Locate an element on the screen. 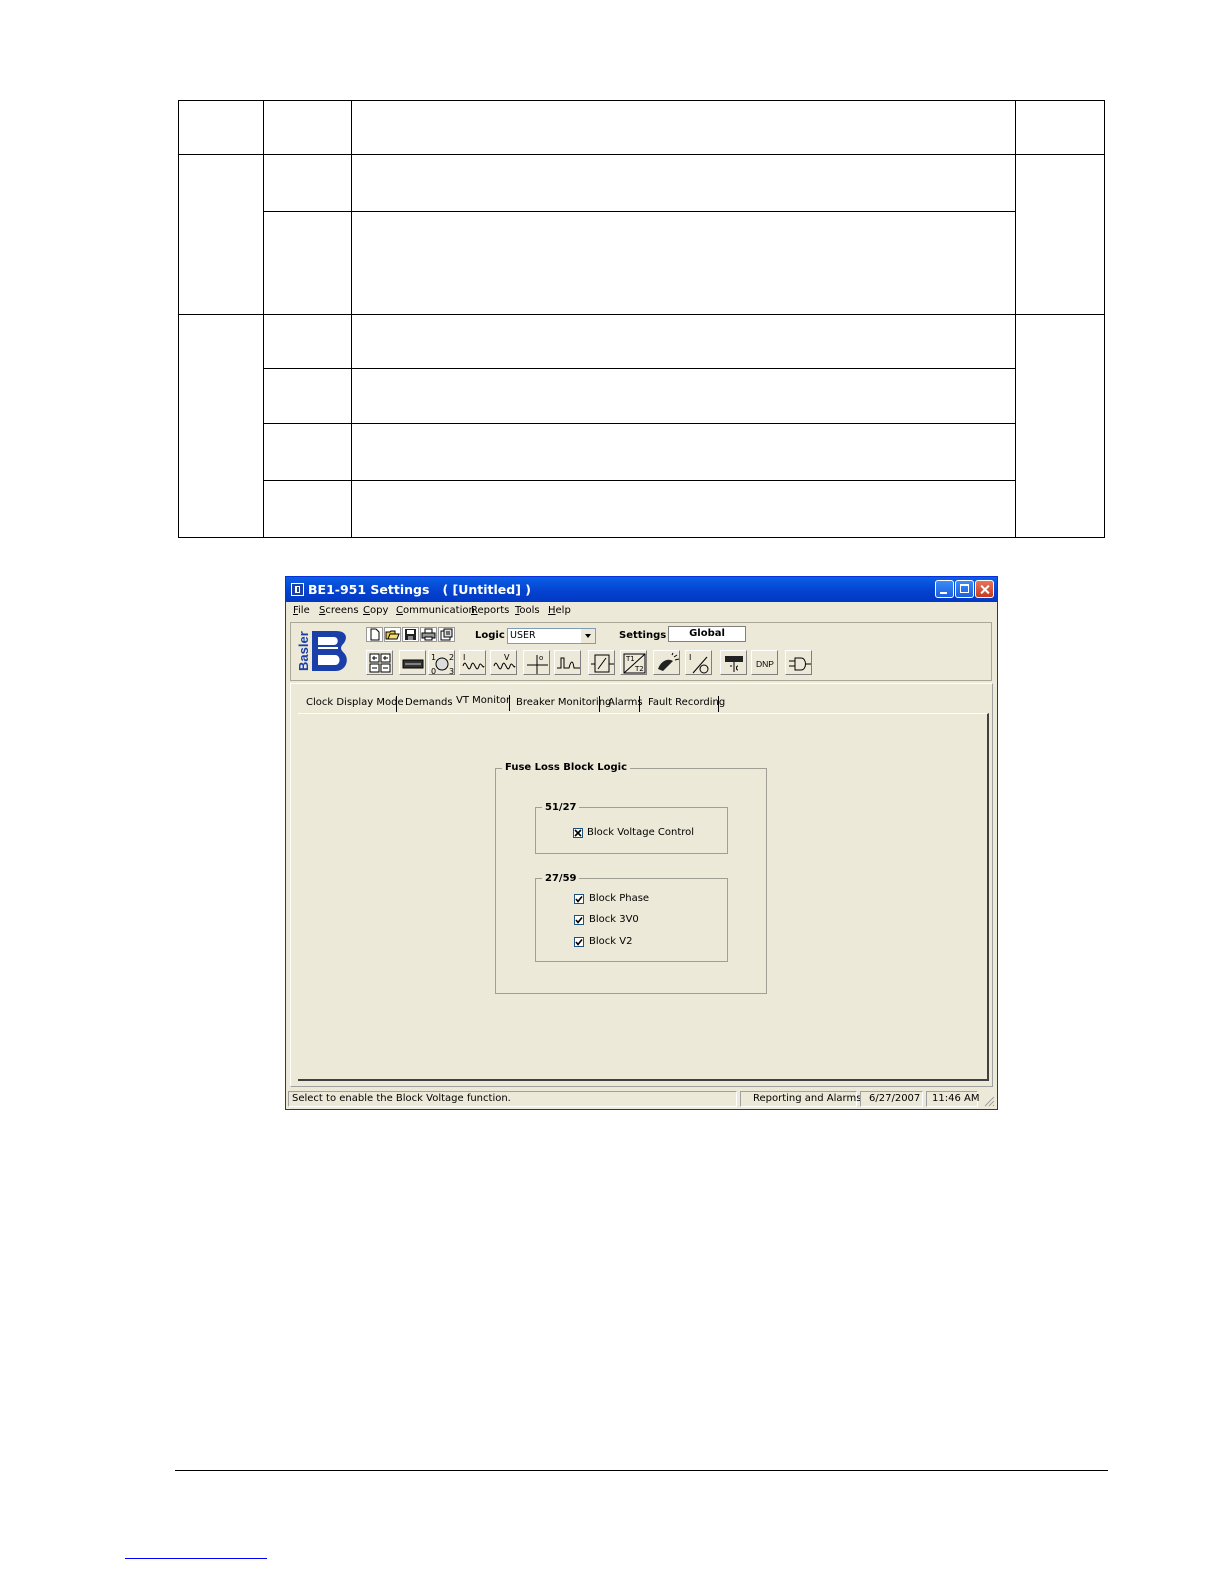  basler-logo: Basler is located at coordinates (321, 651).